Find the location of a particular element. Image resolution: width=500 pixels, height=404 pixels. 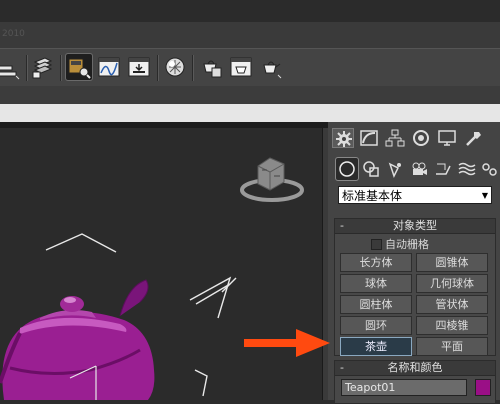

layer-manager-icon is located at coordinates (43, 67).